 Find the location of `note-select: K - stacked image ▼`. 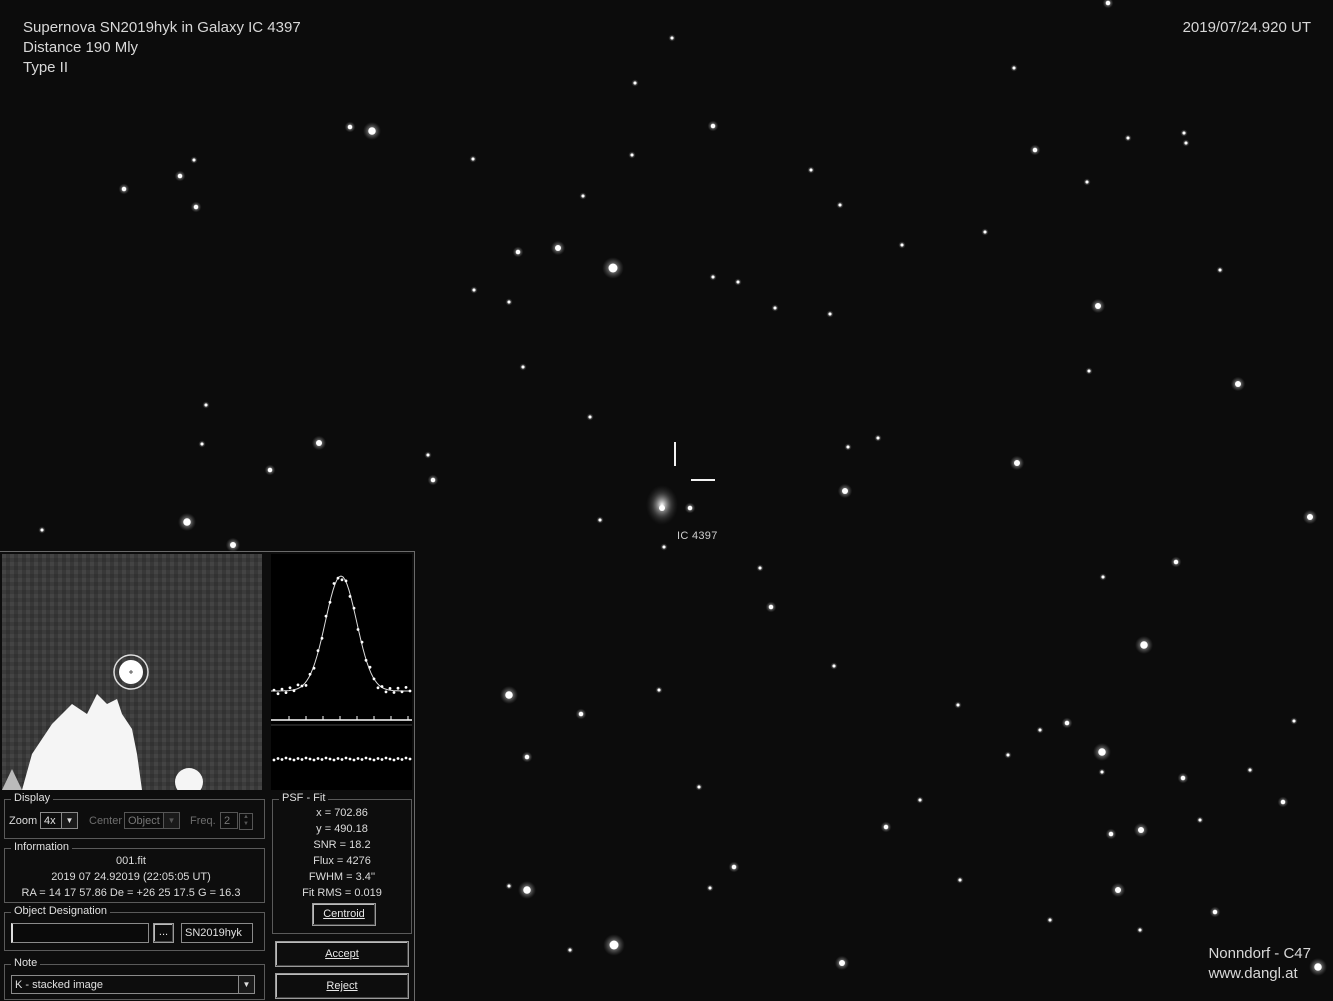

note-select: K - stacked image ▼ is located at coordinates (133, 984).